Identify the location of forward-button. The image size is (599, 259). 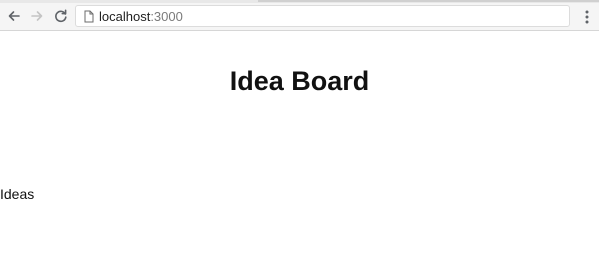
(37, 16).